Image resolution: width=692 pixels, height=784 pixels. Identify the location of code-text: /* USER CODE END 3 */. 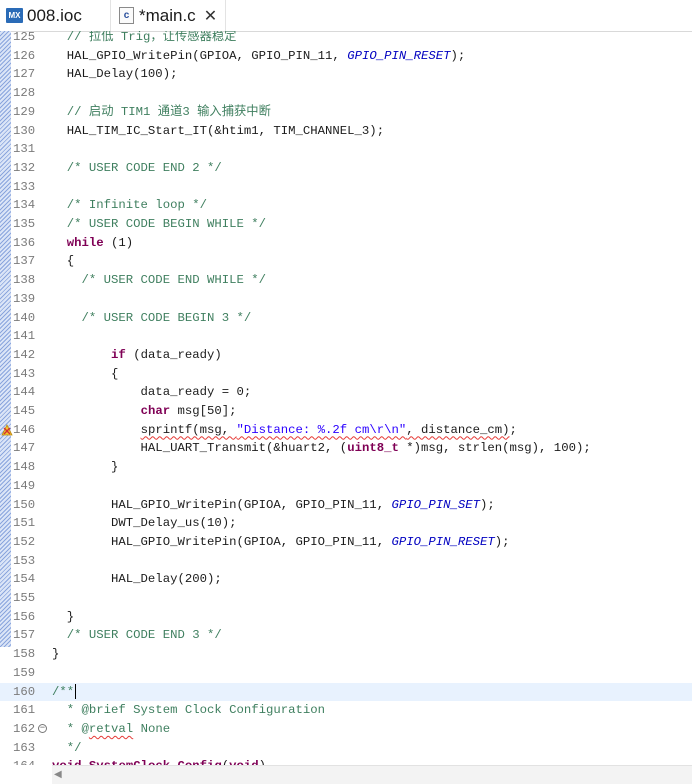
(137, 635).